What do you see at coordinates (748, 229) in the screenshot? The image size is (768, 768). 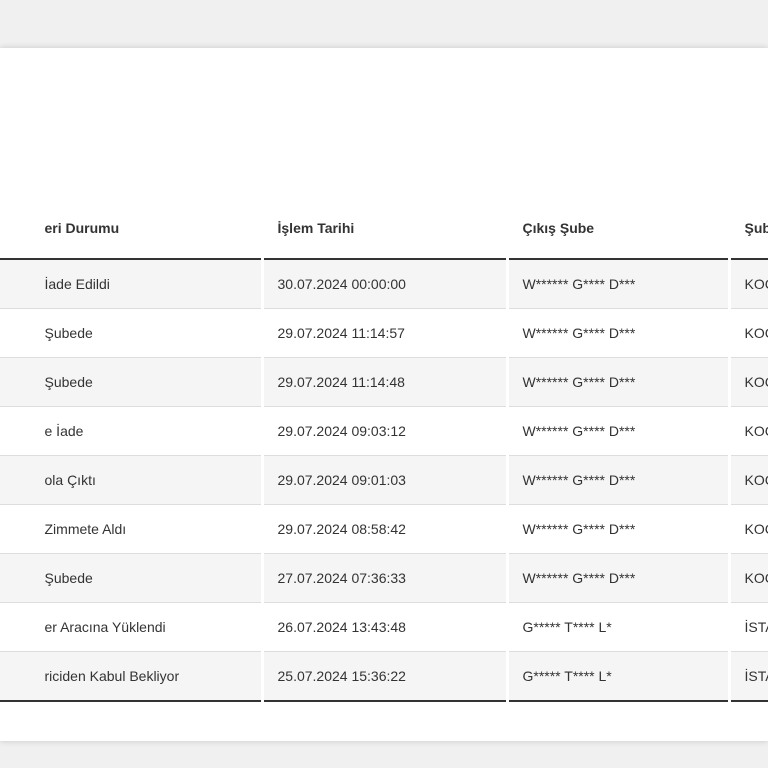 I see `header-branch: Şub` at bounding box center [748, 229].